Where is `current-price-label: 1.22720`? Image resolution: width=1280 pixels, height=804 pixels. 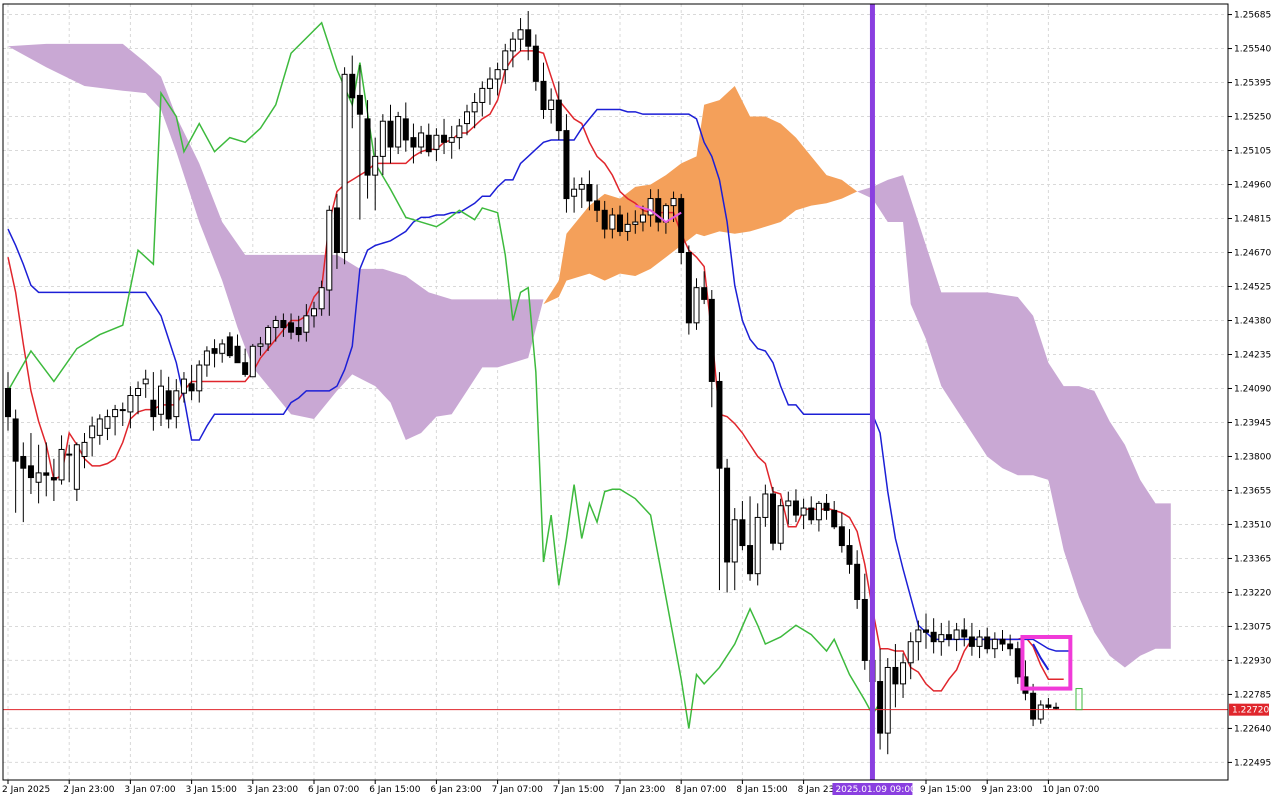
current-price-label: 1.22720 is located at coordinates (1250, 711).